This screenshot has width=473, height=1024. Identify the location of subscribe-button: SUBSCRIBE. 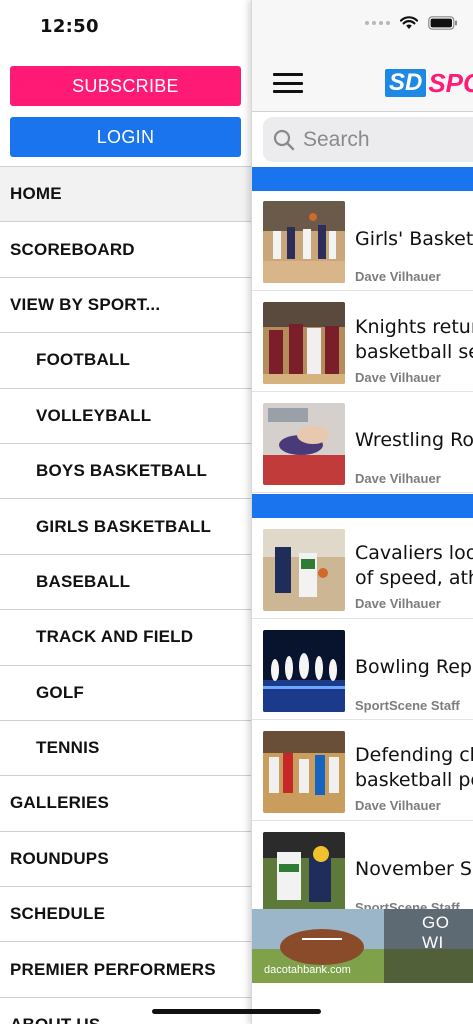
(125, 86).